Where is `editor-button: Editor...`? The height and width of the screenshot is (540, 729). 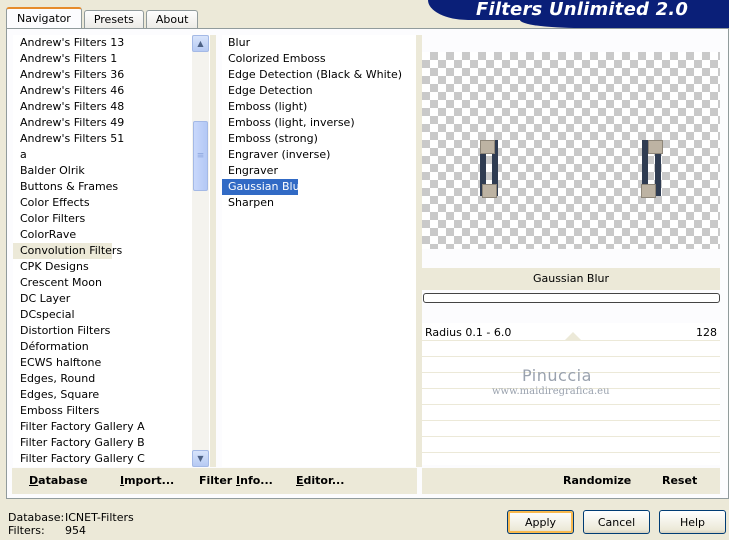
editor-button: Editor... is located at coordinates (320, 480).